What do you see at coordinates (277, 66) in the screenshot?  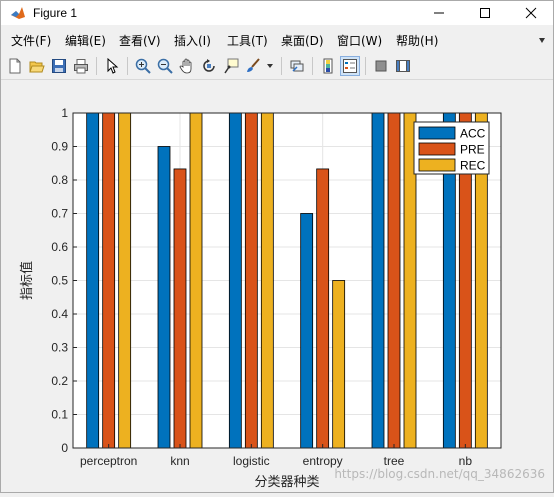 I see `figure-toolbar` at bounding box center [277, 66].